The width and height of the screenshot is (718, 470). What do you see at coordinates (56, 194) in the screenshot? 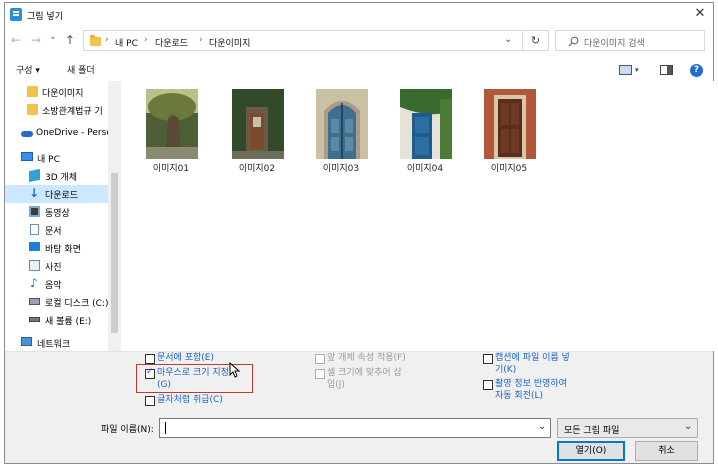
I see `sidebar-item-downloads: ↓ 다운로드` at bounding box center [56, 194].